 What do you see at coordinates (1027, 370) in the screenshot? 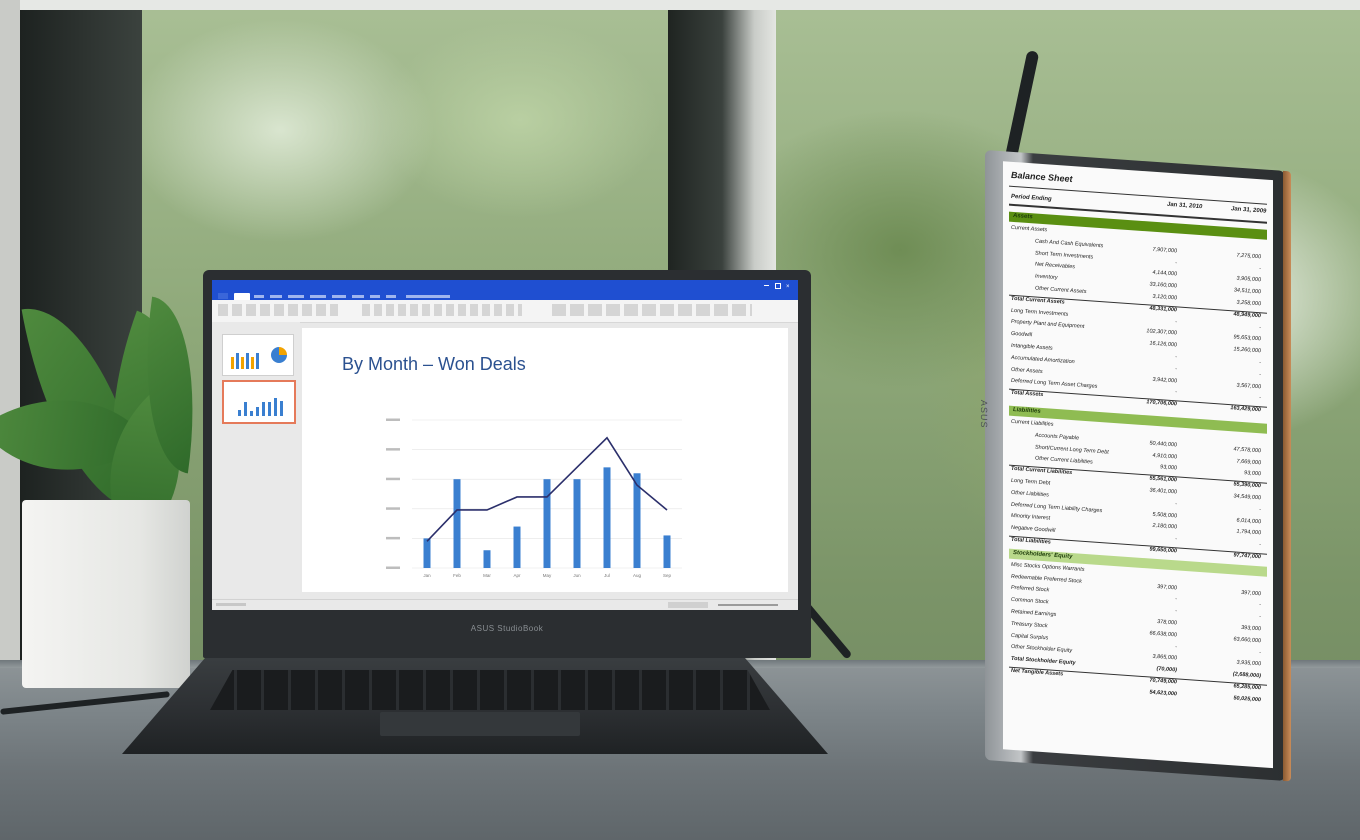
I see `row-label: Other Assets` at bounding box center [1027, 370].